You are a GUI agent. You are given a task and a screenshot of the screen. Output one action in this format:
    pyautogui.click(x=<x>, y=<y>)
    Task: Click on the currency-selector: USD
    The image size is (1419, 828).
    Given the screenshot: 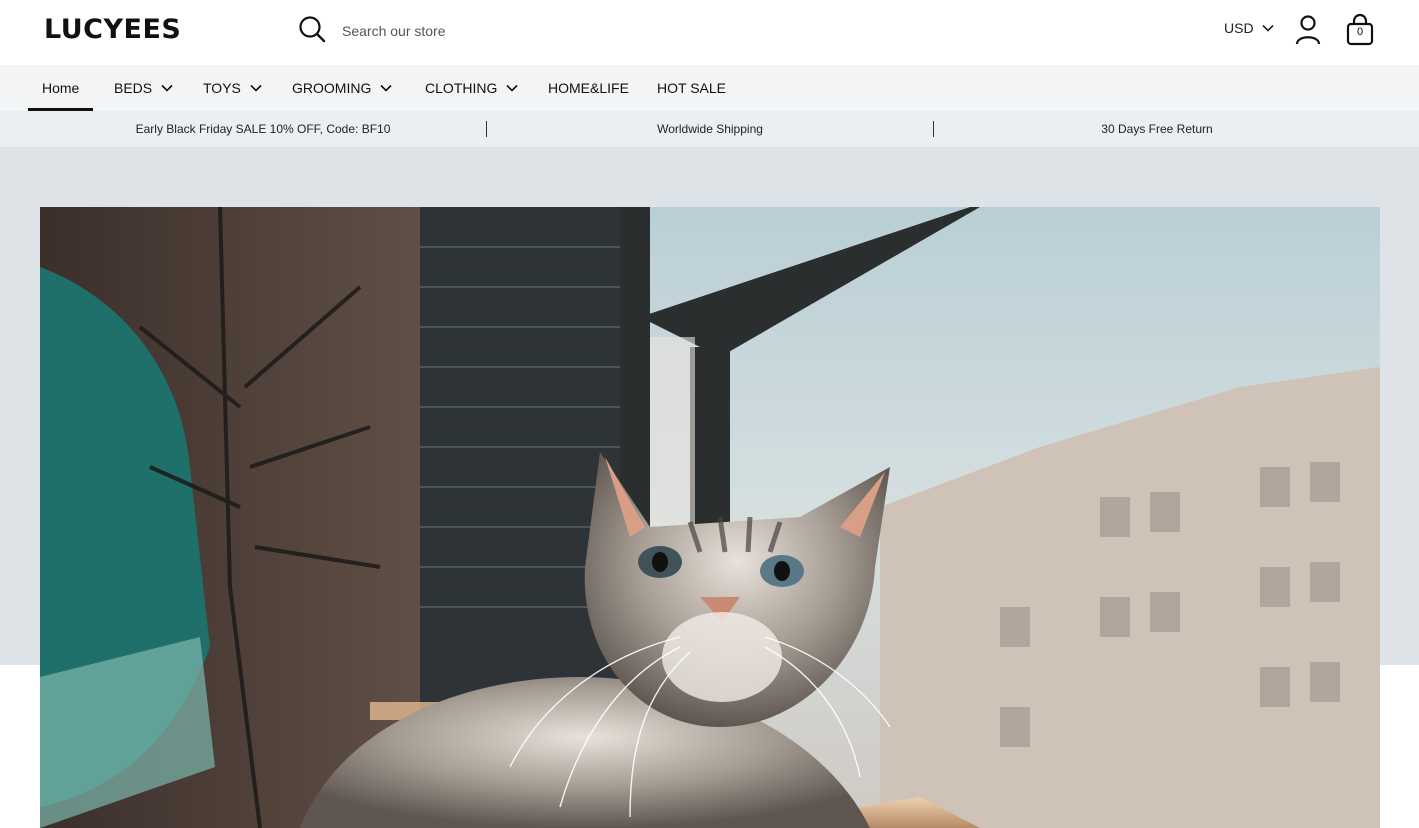 What is the action you would take?
    pyautogui.click(x=1249, y=28)
    